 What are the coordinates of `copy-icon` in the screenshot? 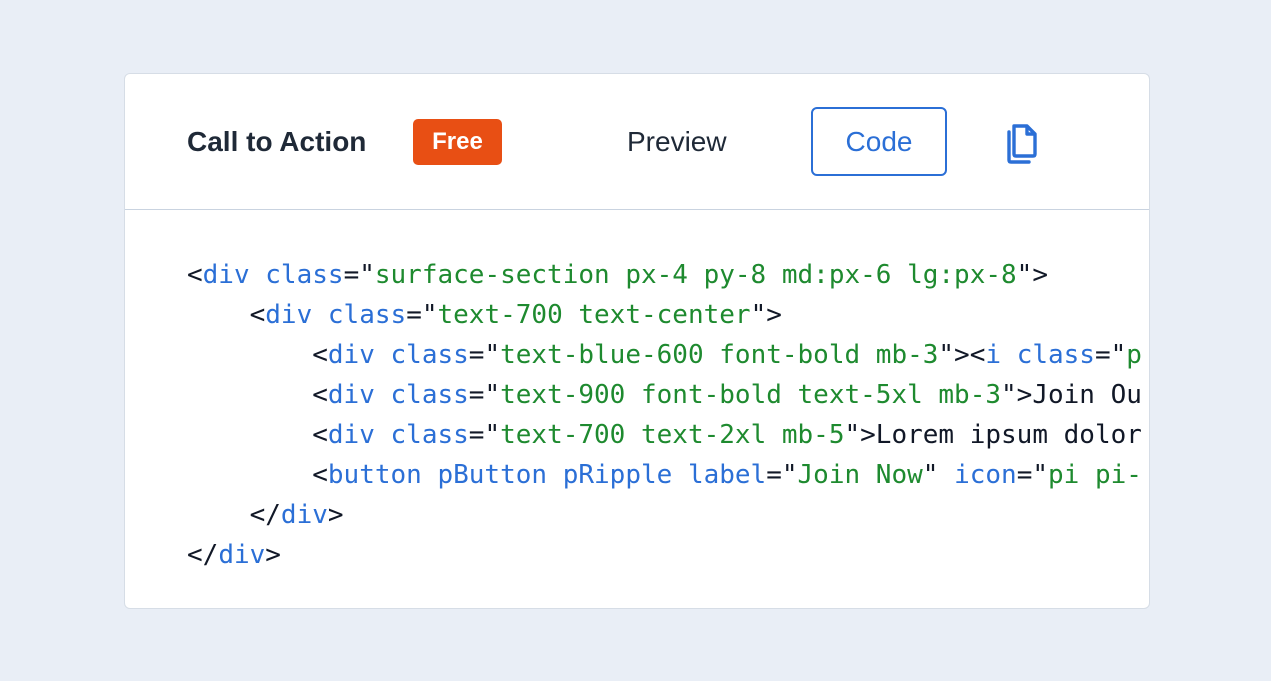 It's located at (1022, 144).